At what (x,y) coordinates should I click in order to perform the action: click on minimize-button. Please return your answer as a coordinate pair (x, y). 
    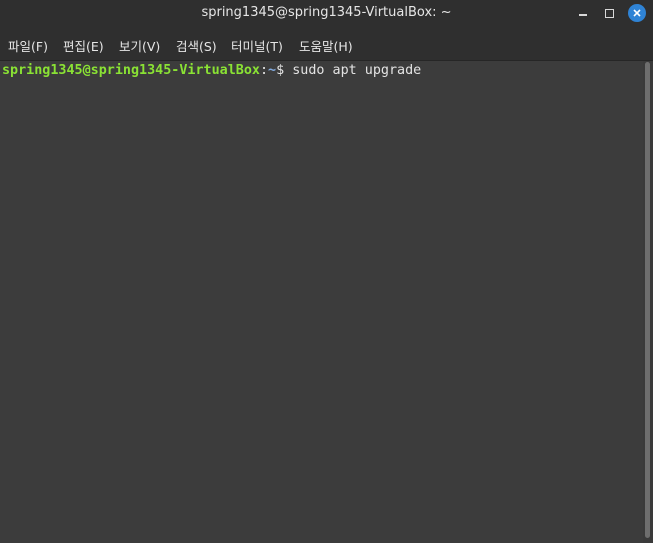
    Looking at the image, I should click on (583, 13).